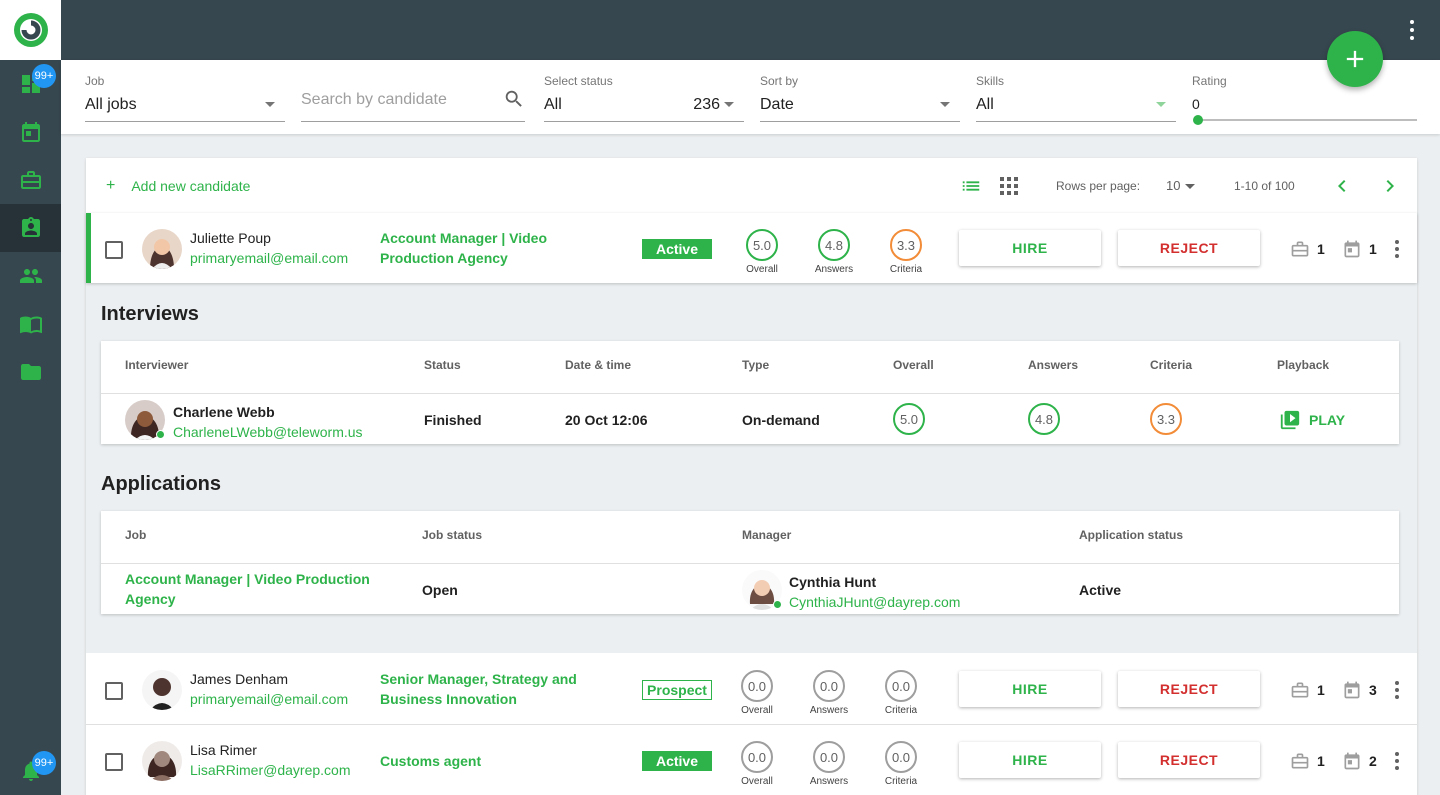  I want to click on sidebar-item-calendar, so click(30, 132).